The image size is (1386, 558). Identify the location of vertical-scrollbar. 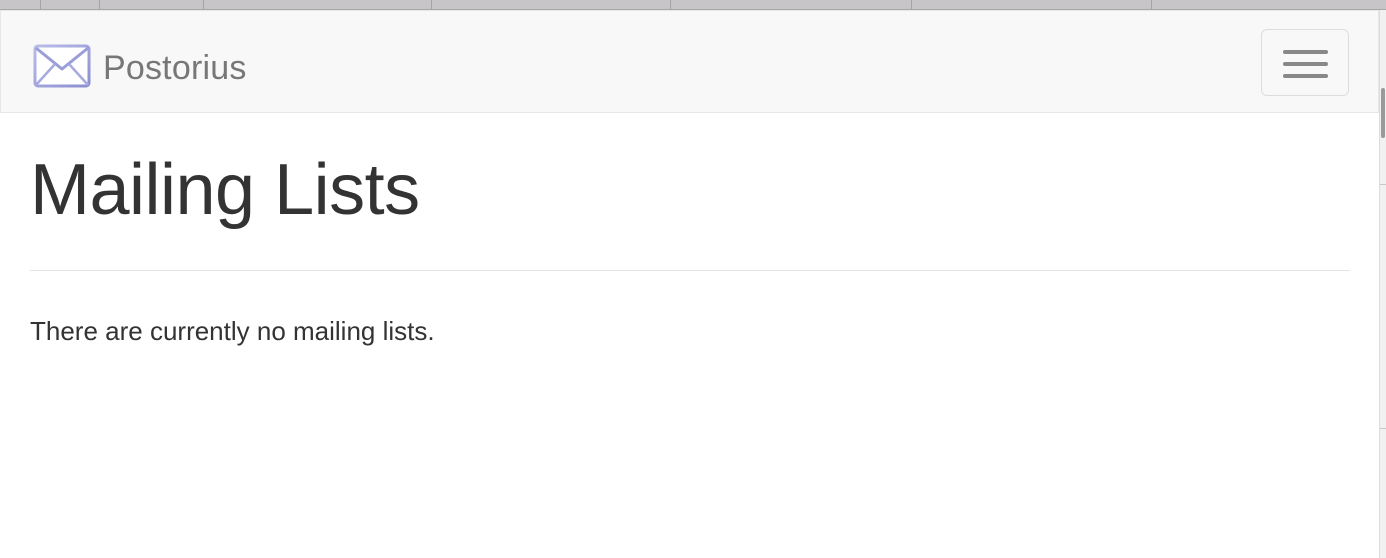
(1382, 284).